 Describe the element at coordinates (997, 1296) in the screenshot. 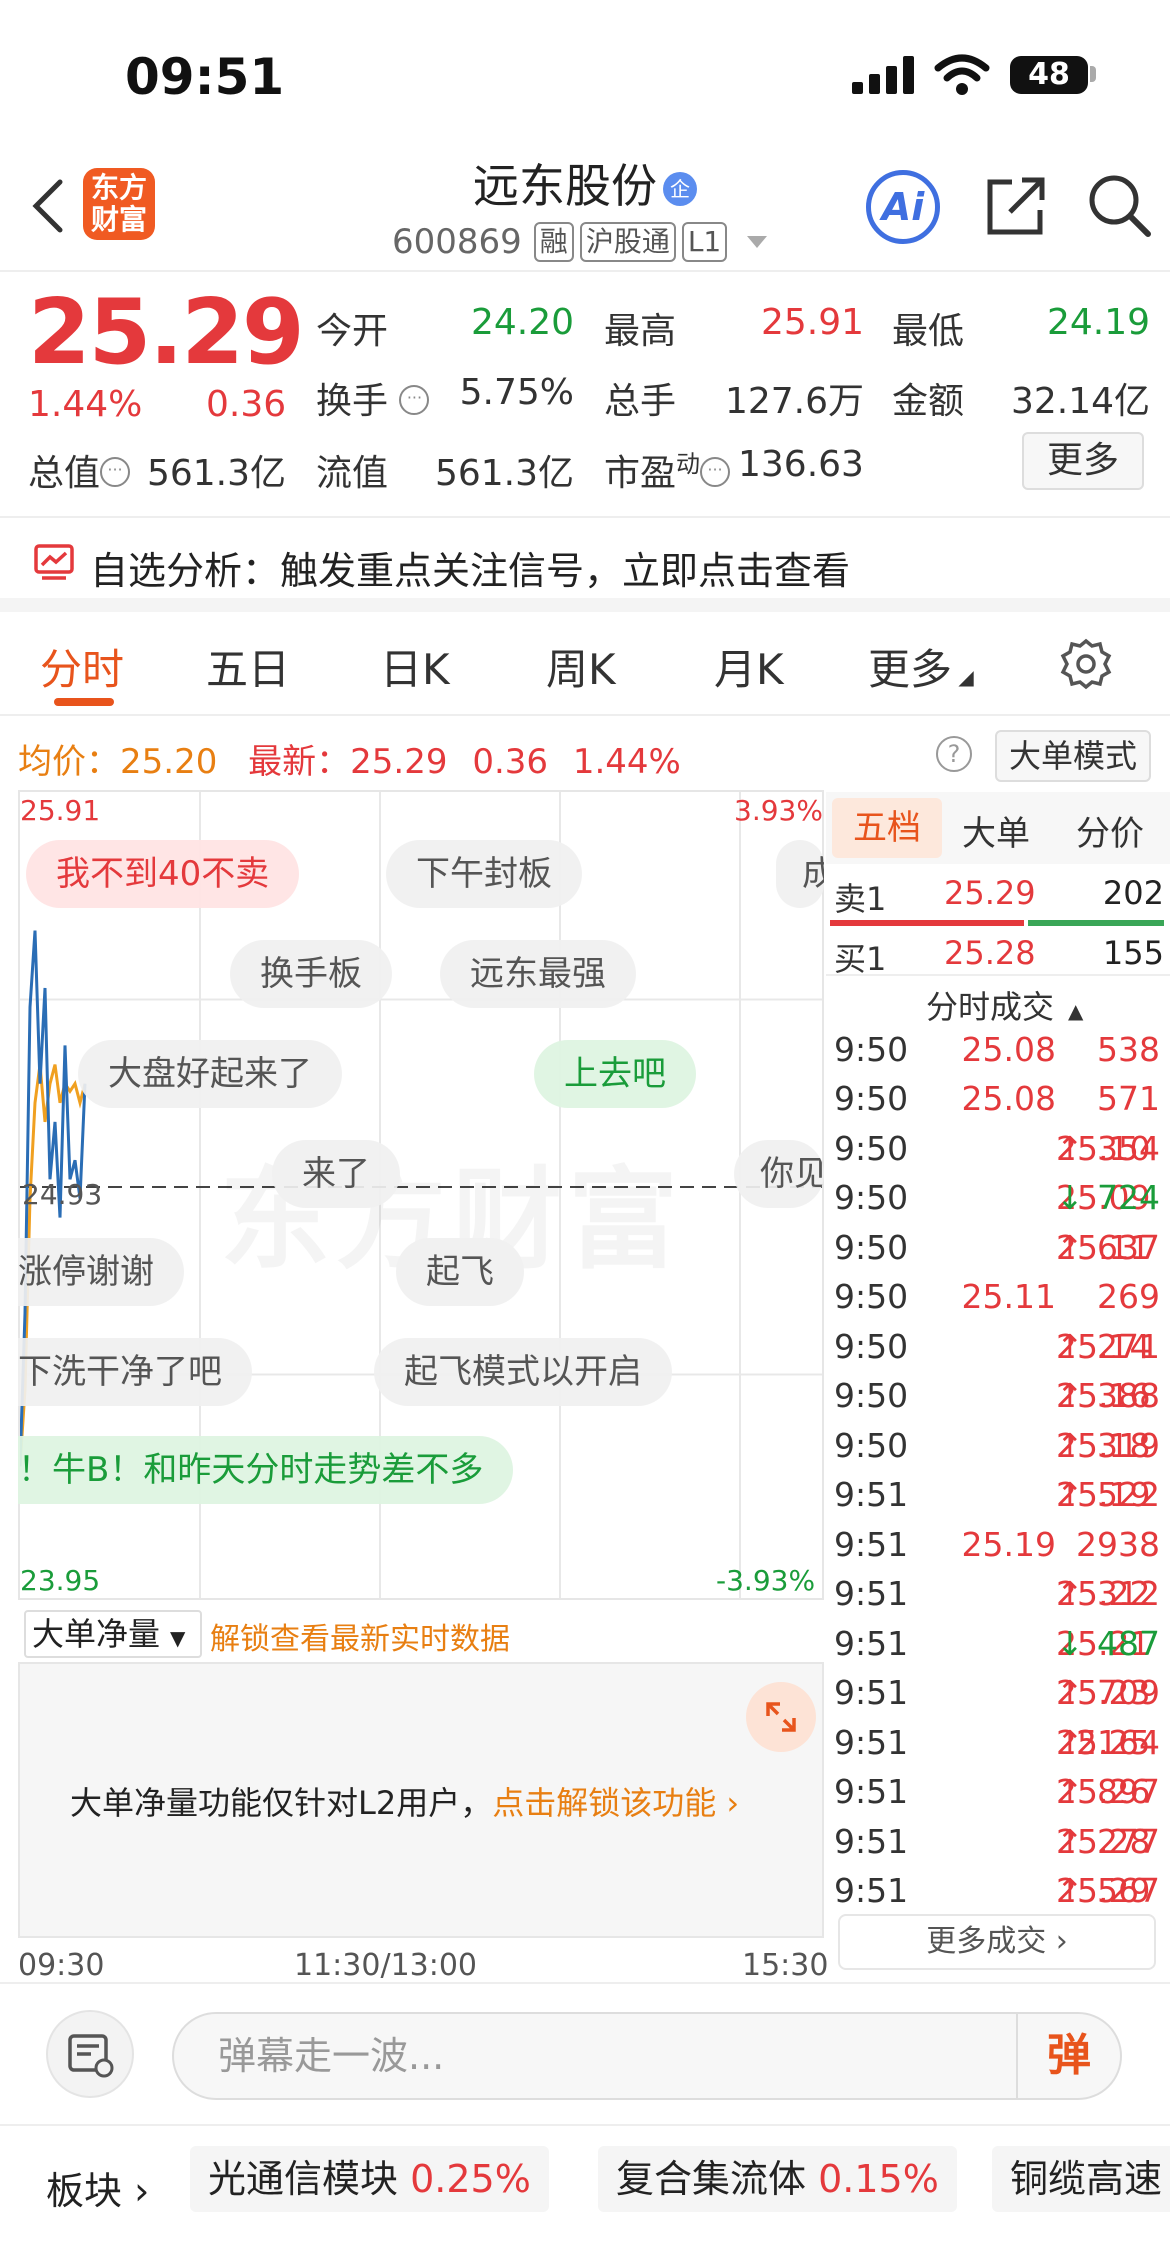

I see `trade-row: 9:50 25.11 269` at that location.